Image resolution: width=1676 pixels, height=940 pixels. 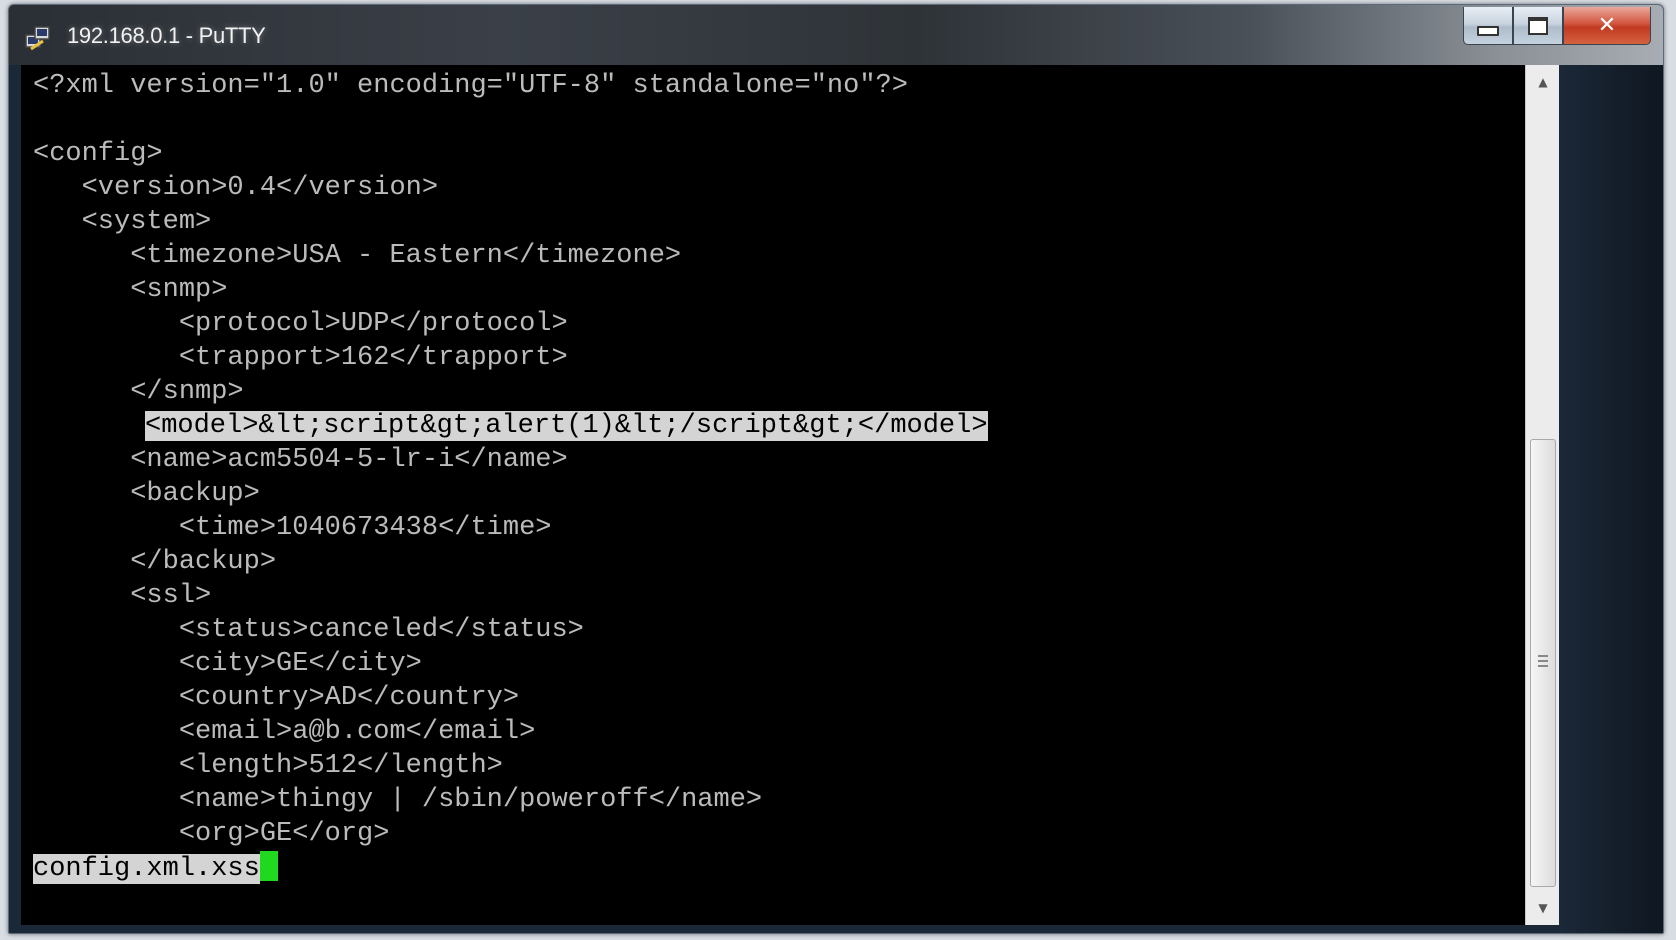 What do you see at coordinates (98, 154) in the screenshot?
I see `terminal-line: <config>` at bounding box center [98, 154].